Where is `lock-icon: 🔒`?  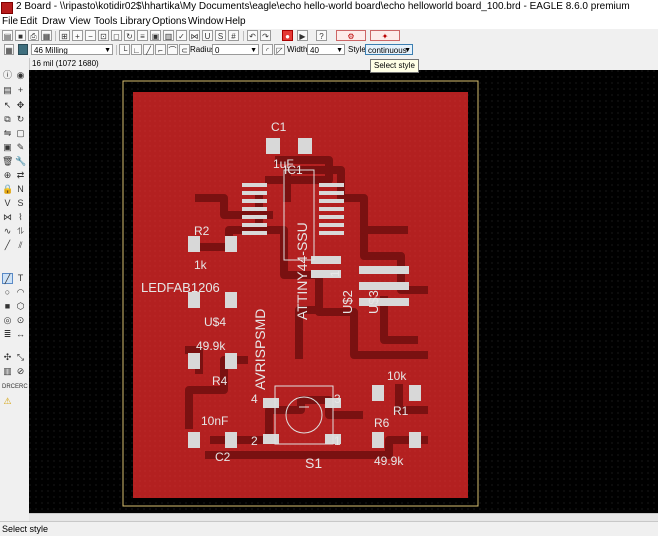 lock-icon: 🔒 is located at coordinates (7, 189).